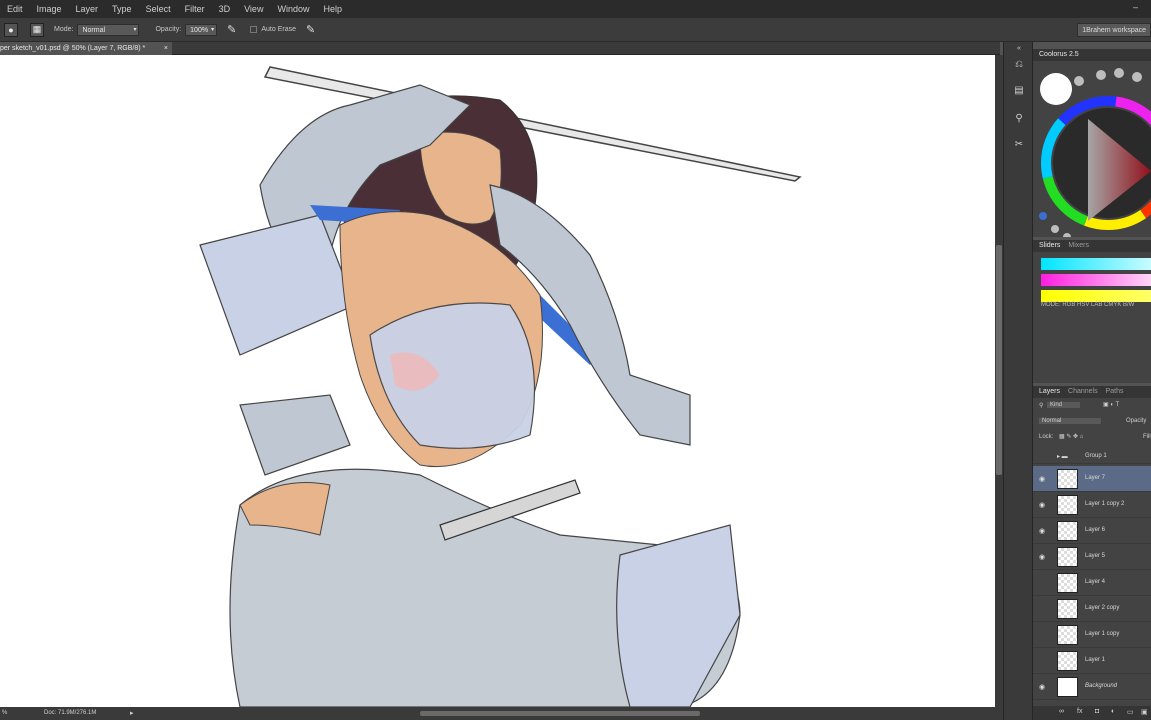 The height and width of the screenshot is (720, 1151). Describe the element at coordinates (87, 9) in the screenshot. I see `menu-layer: Layer` at that location.